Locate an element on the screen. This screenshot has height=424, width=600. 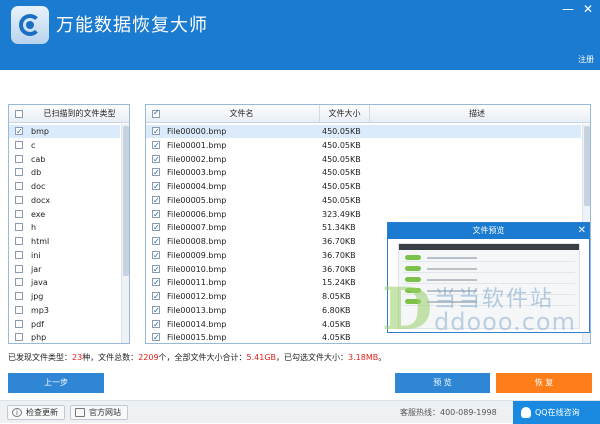
file-row: File00004.bmp 450.05KB is located at coordinates (363, 186).